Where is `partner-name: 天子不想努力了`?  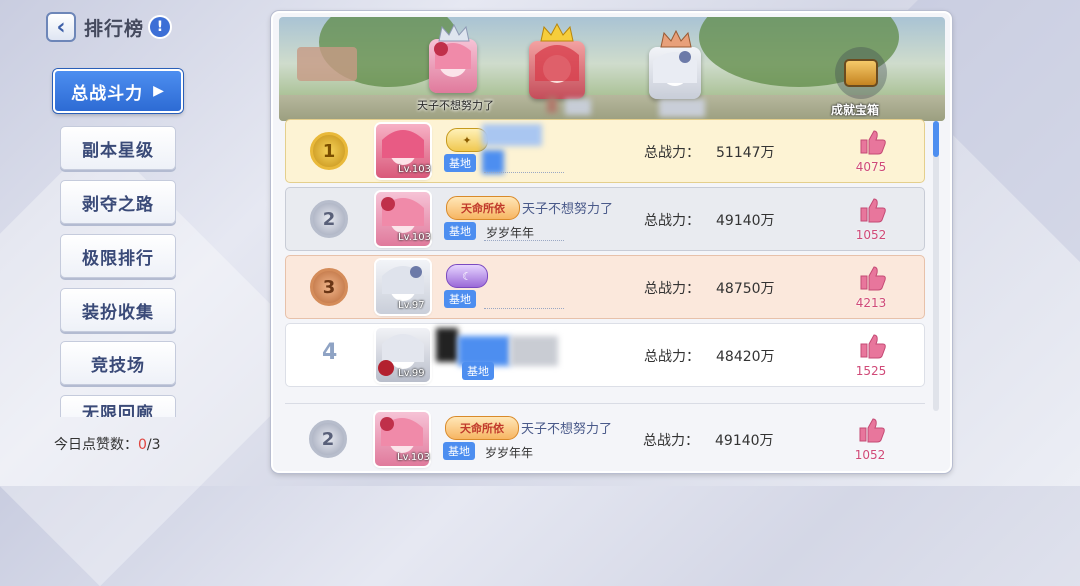 partner-name: 天子不想努力了 is located at coordinates (567, 429).